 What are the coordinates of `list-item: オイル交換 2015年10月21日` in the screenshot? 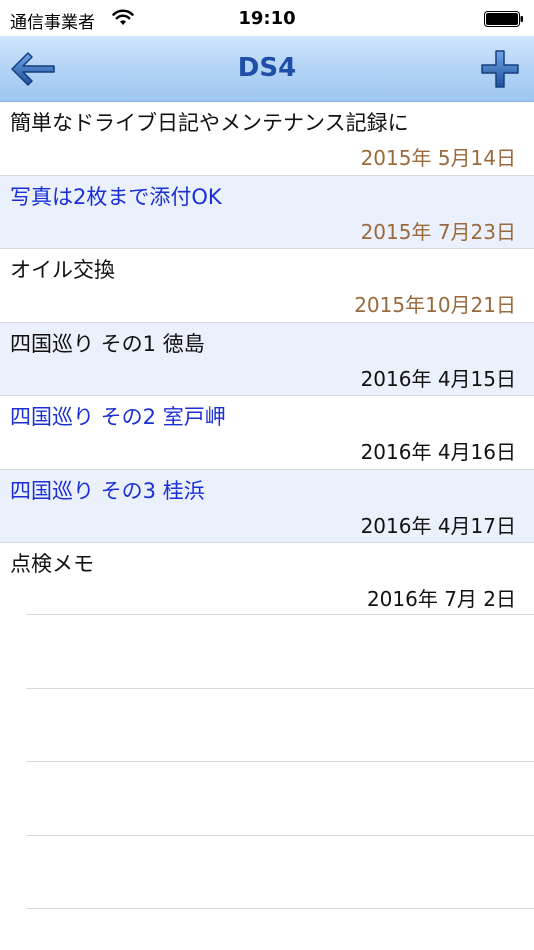 It's located at (267, 286).